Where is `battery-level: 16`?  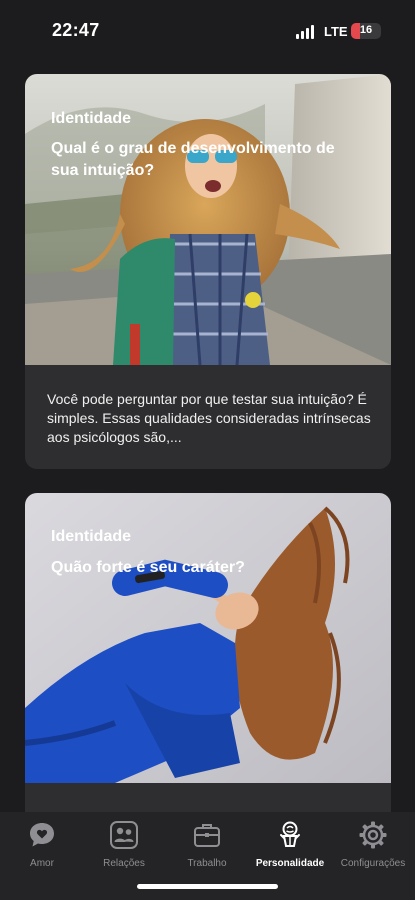
battery-level: 16 is located at coordinates (366, 30).